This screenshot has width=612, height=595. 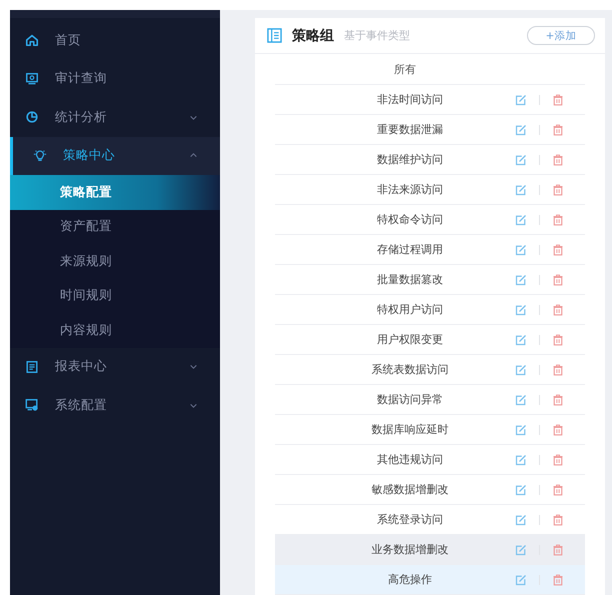 What do you see at coordinates (115, 295) in the screenshot?
I see `submenu-item: 时间规则` at bounding box center [115, 295].